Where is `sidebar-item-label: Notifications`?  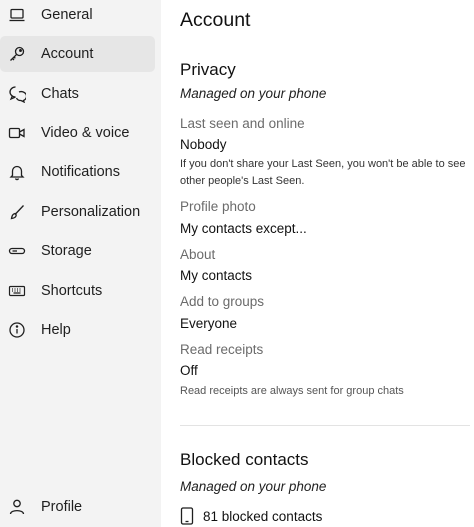
sidebar-item-label: Notifications is located at coordinates (80, 172).